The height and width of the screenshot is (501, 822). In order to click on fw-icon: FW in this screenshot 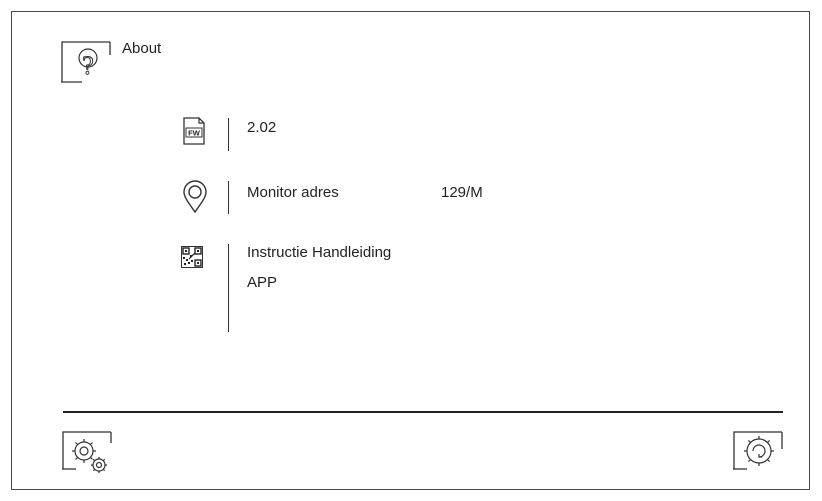, I will do `click(194, 133)`.